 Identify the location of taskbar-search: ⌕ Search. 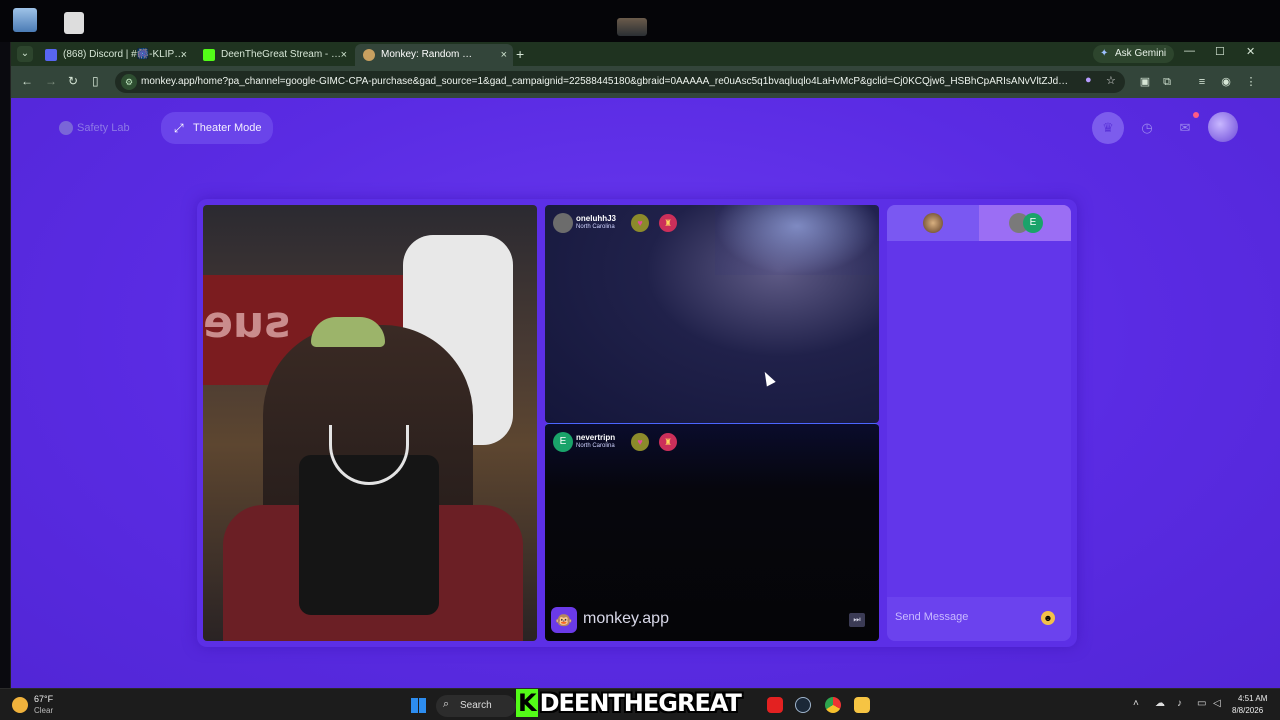
(476, 706).